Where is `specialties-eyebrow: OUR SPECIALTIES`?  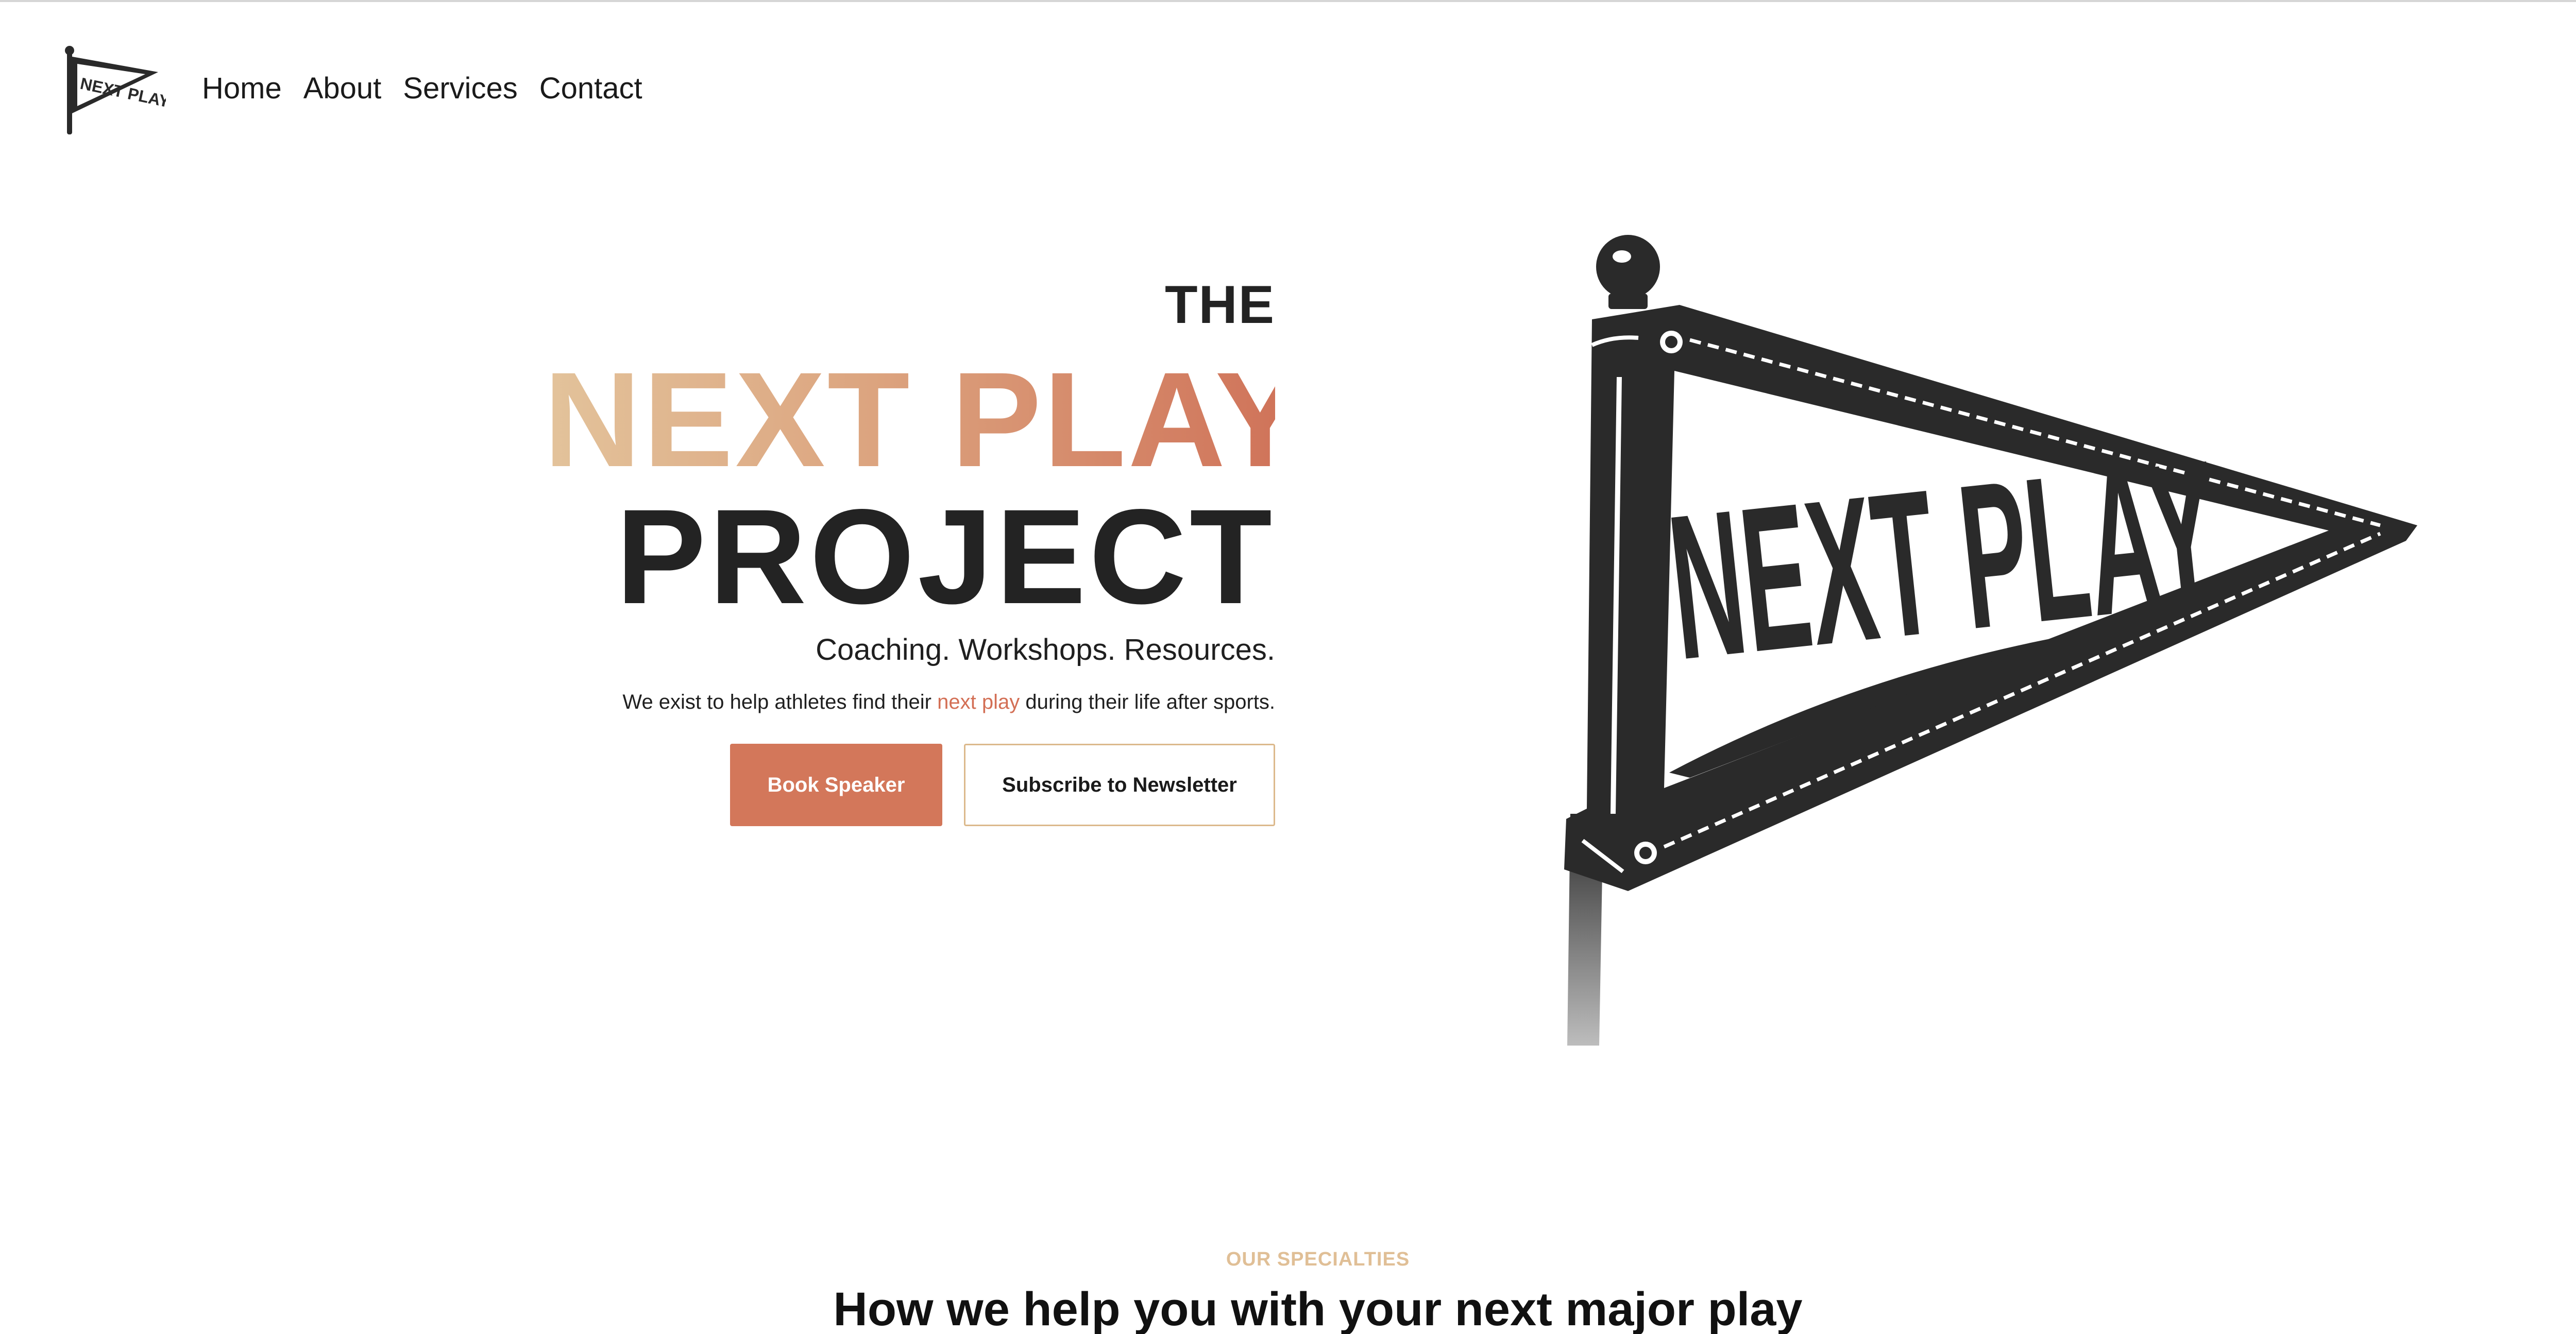 specialties-eyebrow: OUR SPECIALTIES is located at coordinates (1318, 1260).